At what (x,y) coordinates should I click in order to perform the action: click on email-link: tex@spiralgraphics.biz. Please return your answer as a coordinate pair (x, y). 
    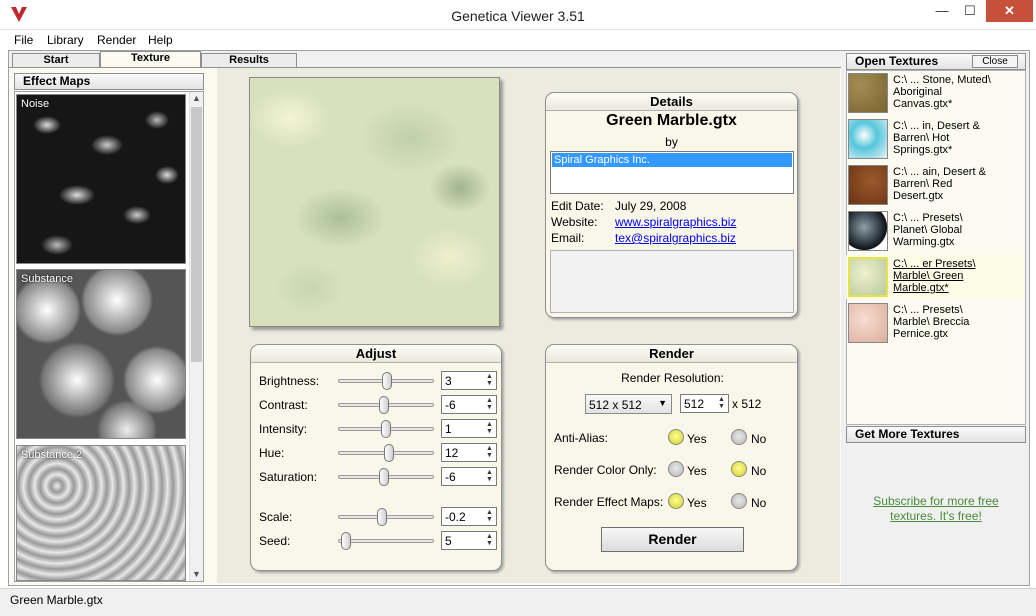
    Looking at the image, I should click on (675, 238).